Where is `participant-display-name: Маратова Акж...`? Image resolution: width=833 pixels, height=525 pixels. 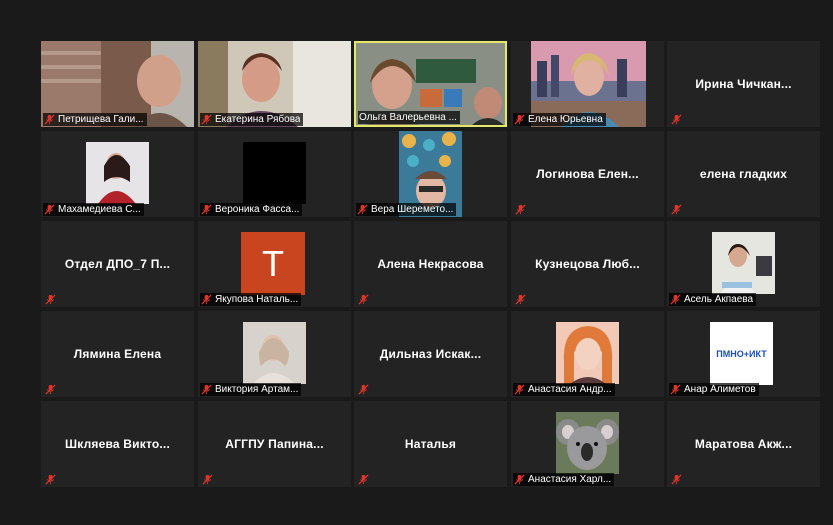 participant-display-name: Маратова Акж... is located at coordinates (743, 444).